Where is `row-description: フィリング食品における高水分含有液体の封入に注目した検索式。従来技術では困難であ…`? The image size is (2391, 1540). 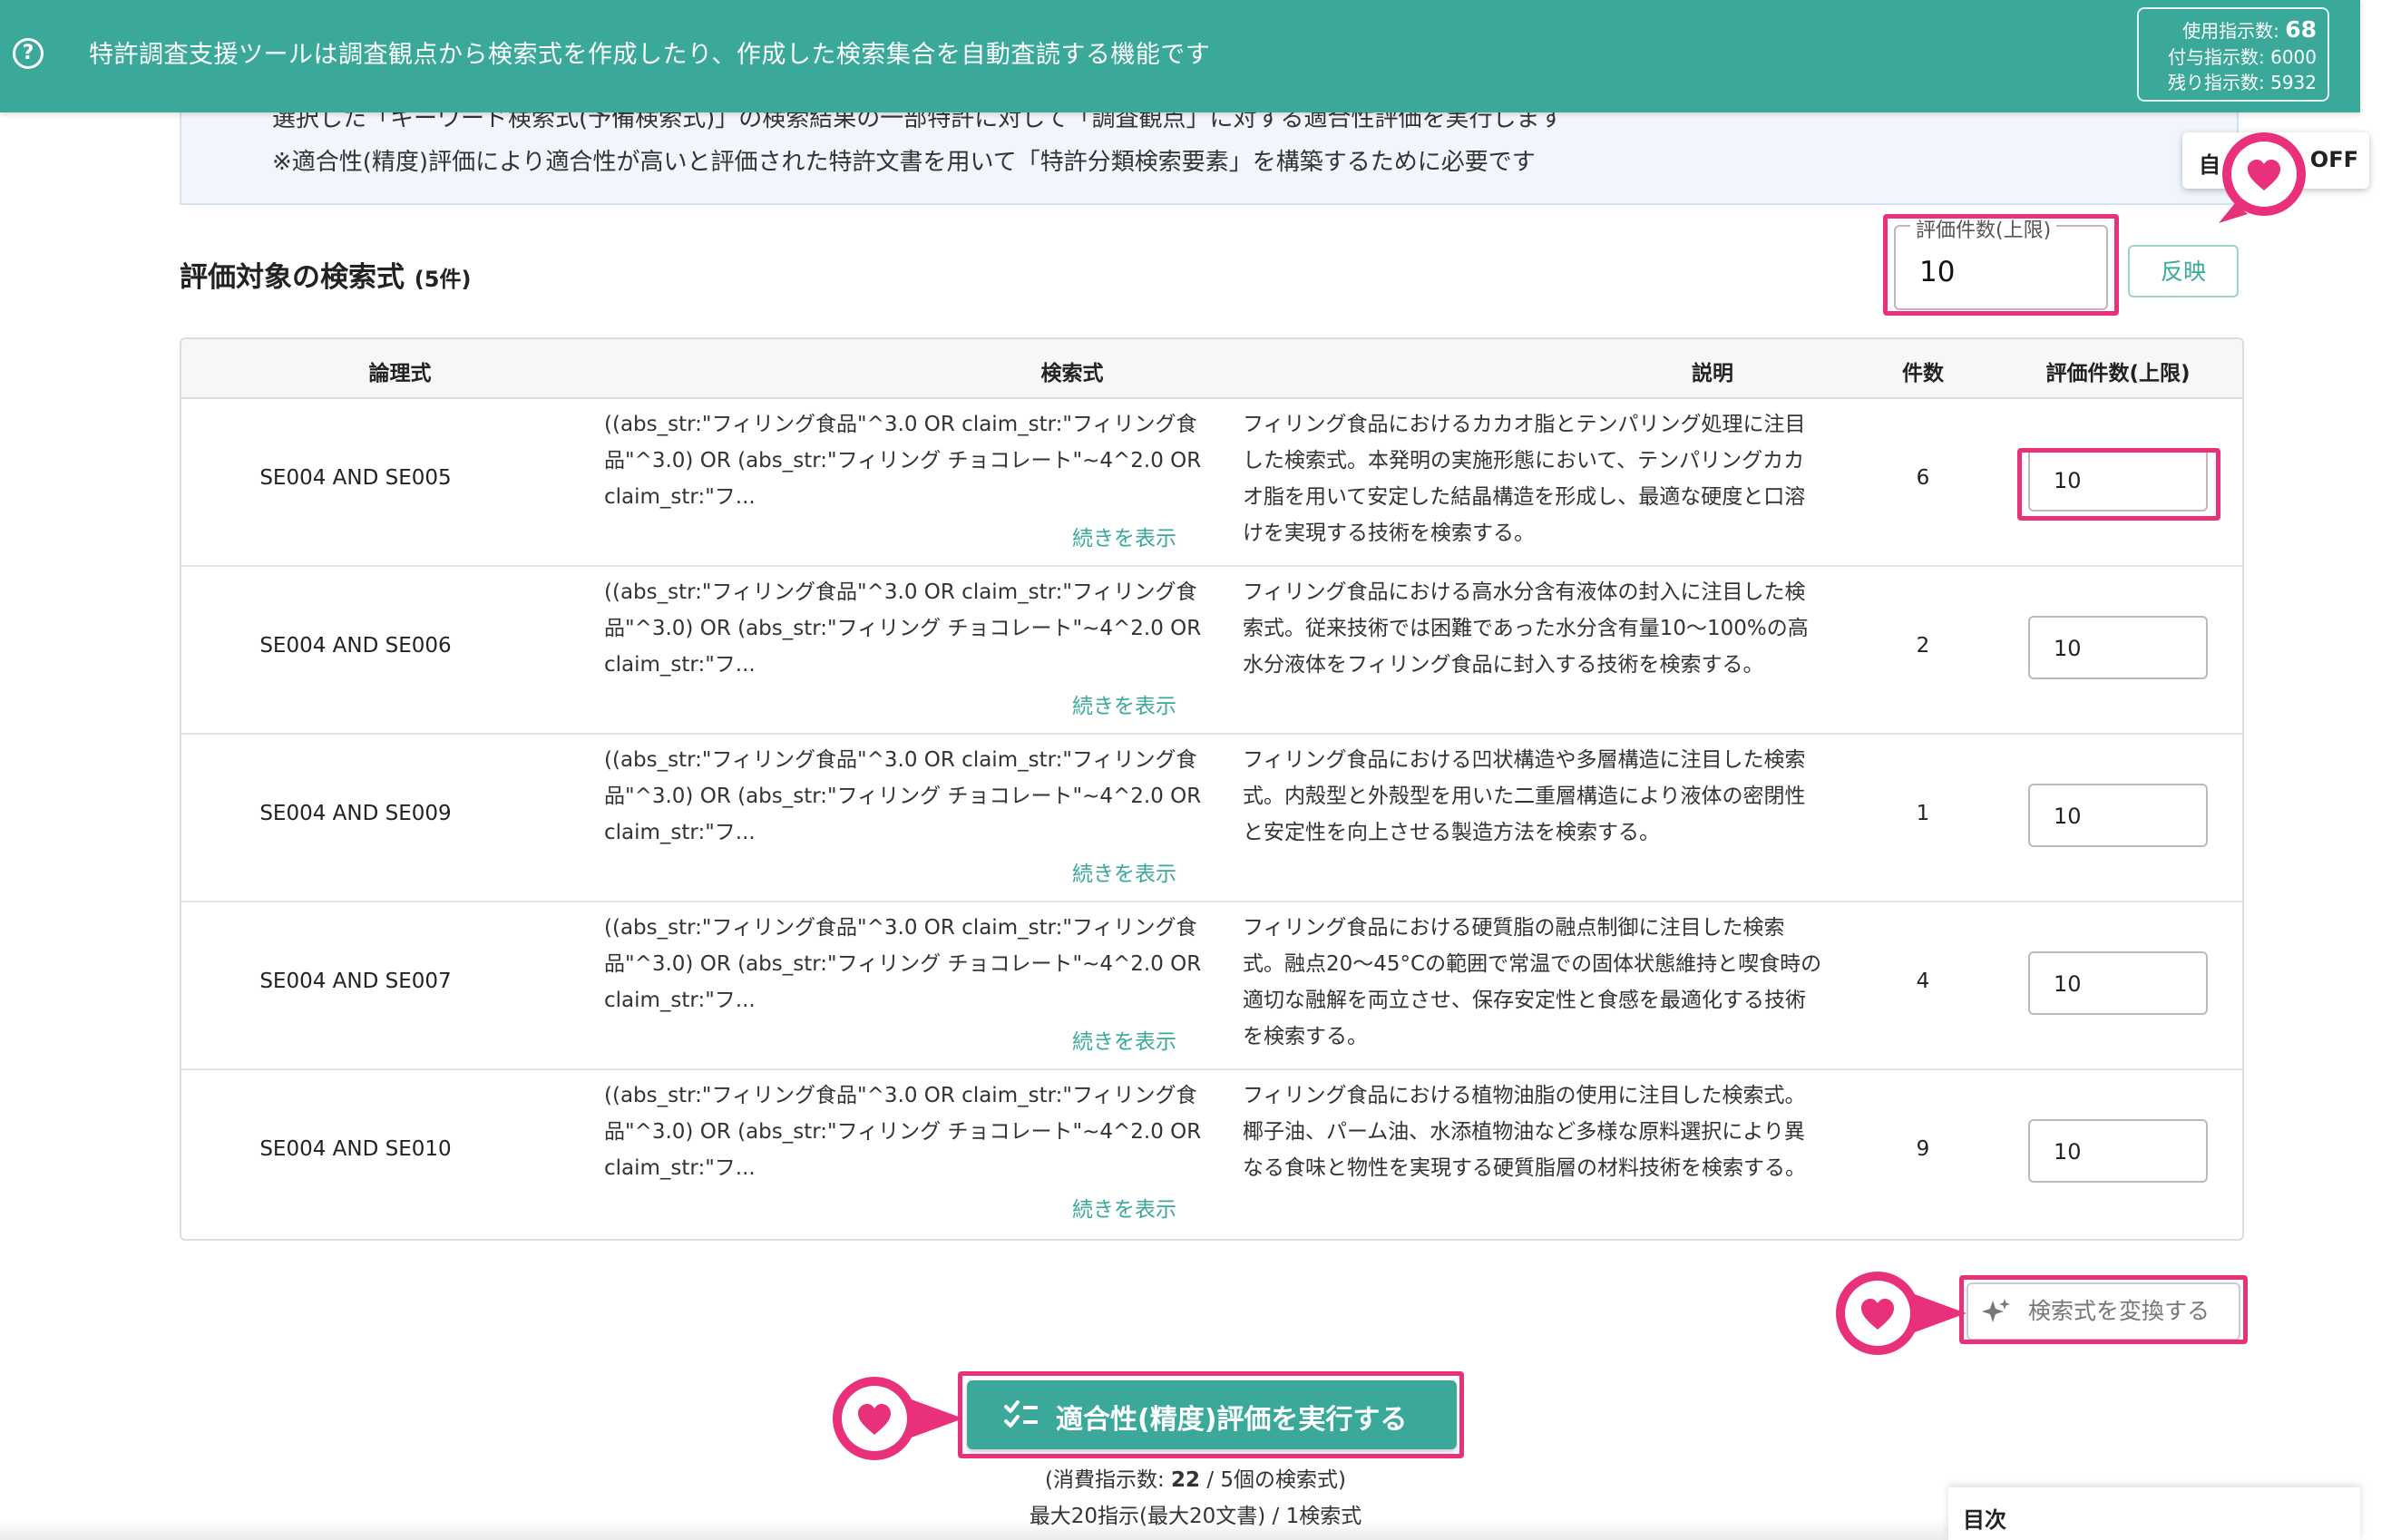
row-description: フィリング食品における高水分含有液体の封入に注目した検索式。従来技術では困難であ… is located at coordinates (1526, 628).